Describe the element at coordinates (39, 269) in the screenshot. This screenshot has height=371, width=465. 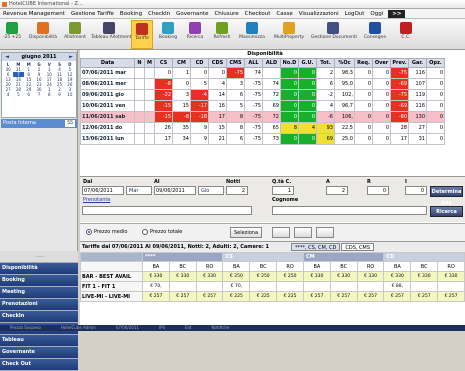
I see `sidenav-item-disponibilita: Disponibilità` at that location.